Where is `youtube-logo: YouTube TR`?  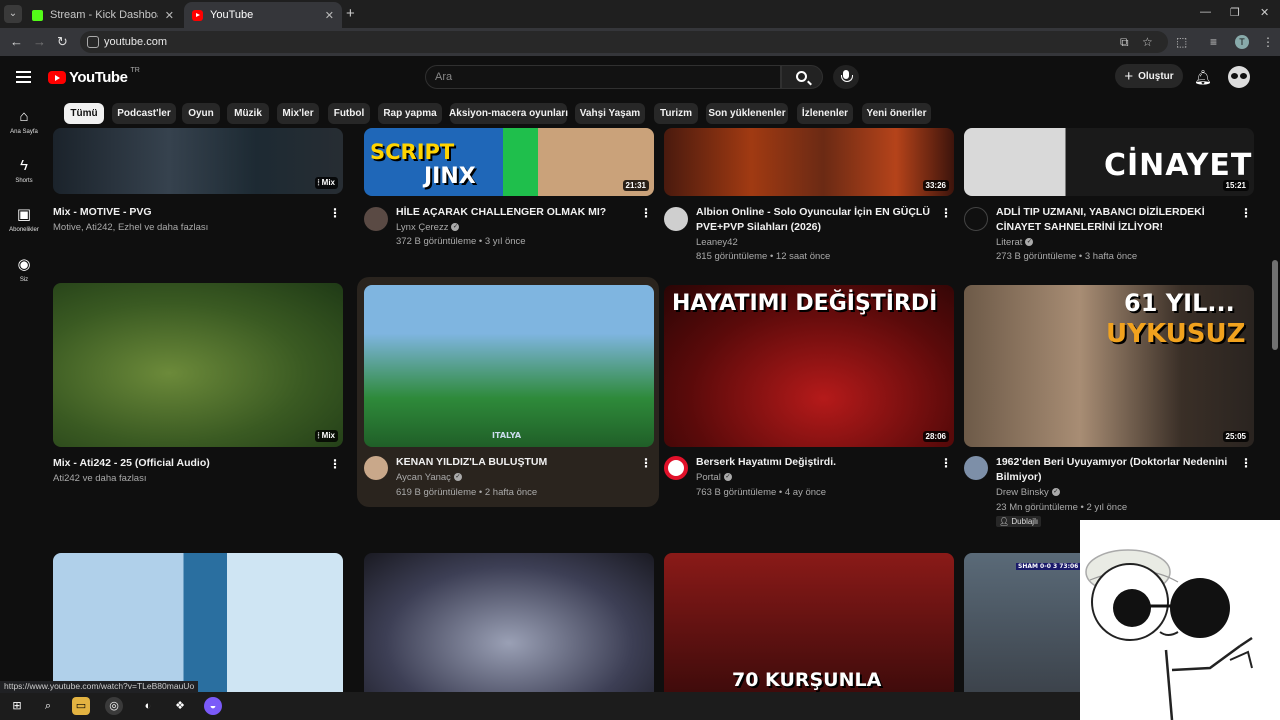
youtube-logo: YouTube TR is located at coordinates (94, 76).